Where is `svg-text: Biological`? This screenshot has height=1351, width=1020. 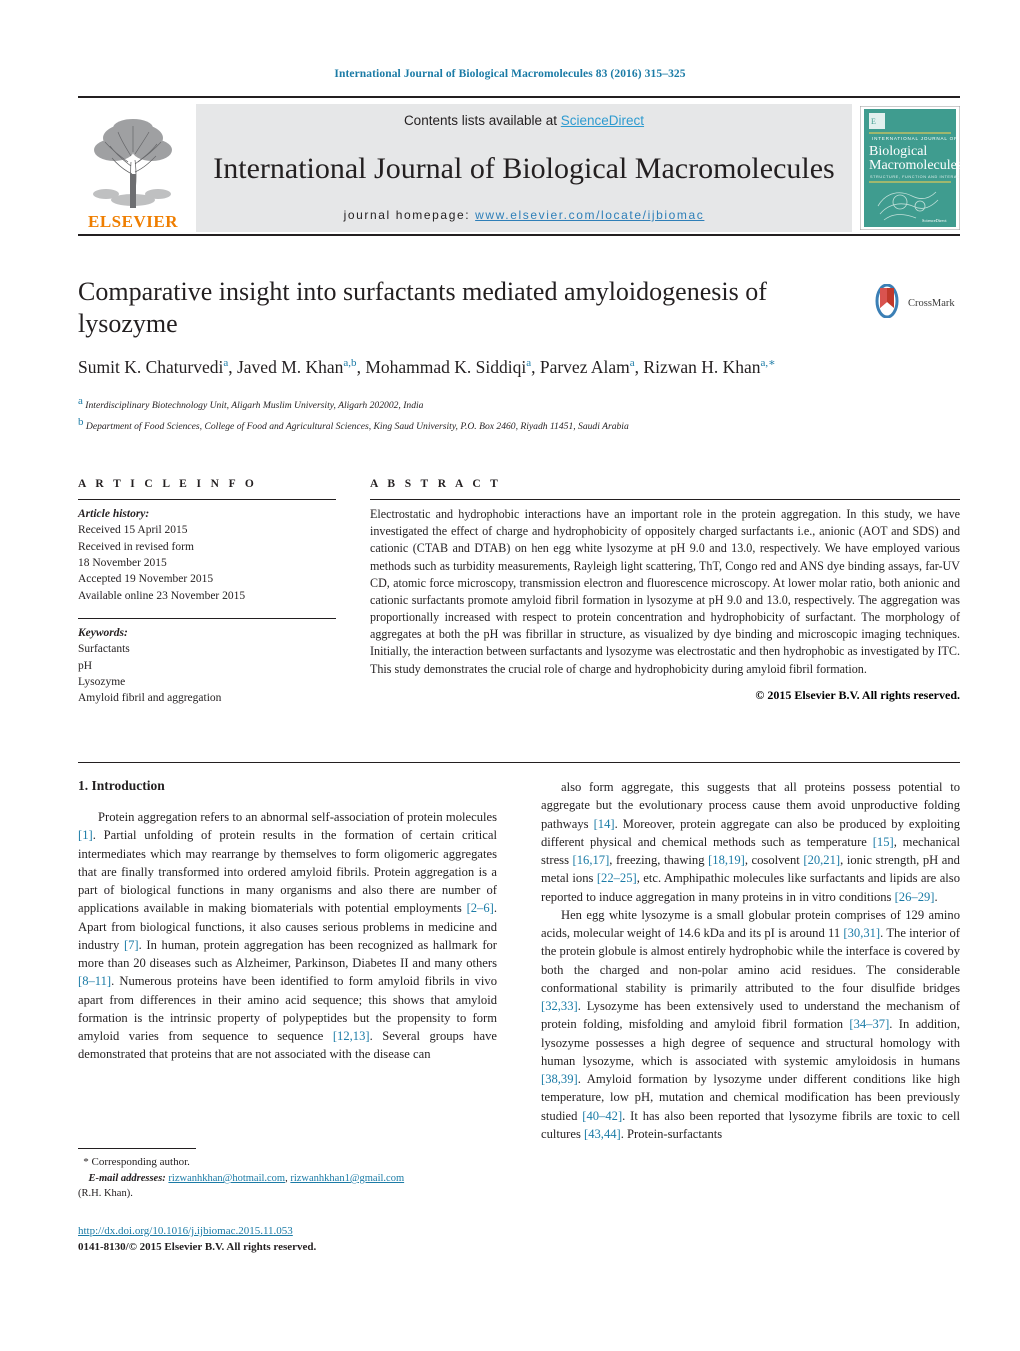
svg-text: Biological is located at coordinates (898, 151).